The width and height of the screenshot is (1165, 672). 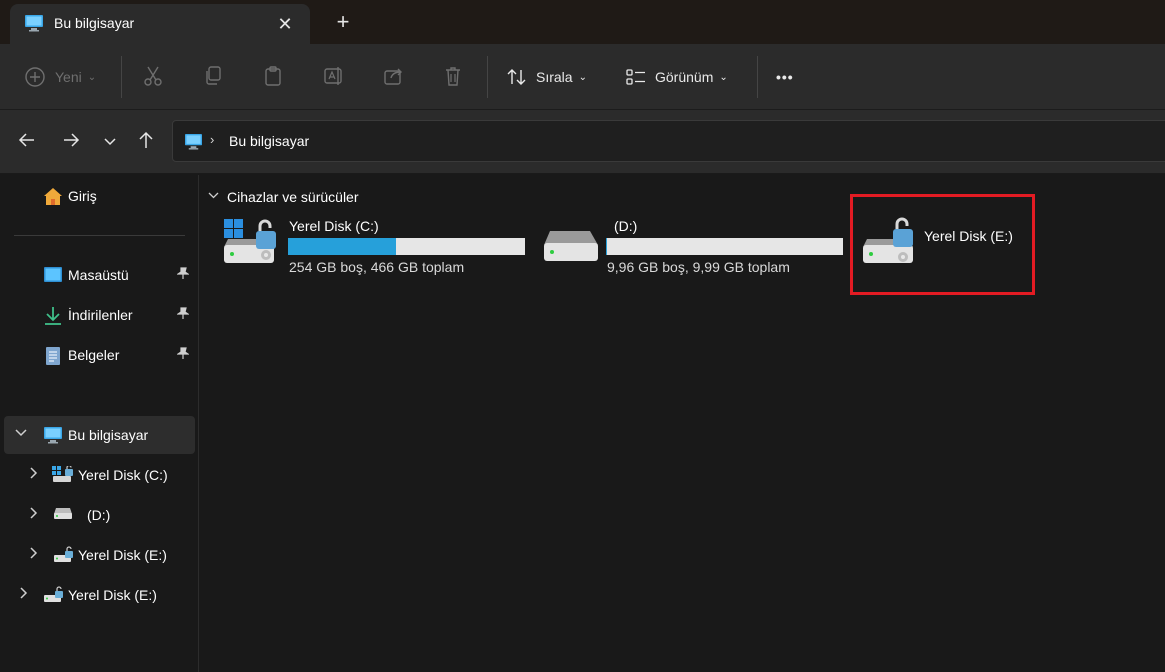 I want to click on desktop-icon, so click(x=53, y=276).